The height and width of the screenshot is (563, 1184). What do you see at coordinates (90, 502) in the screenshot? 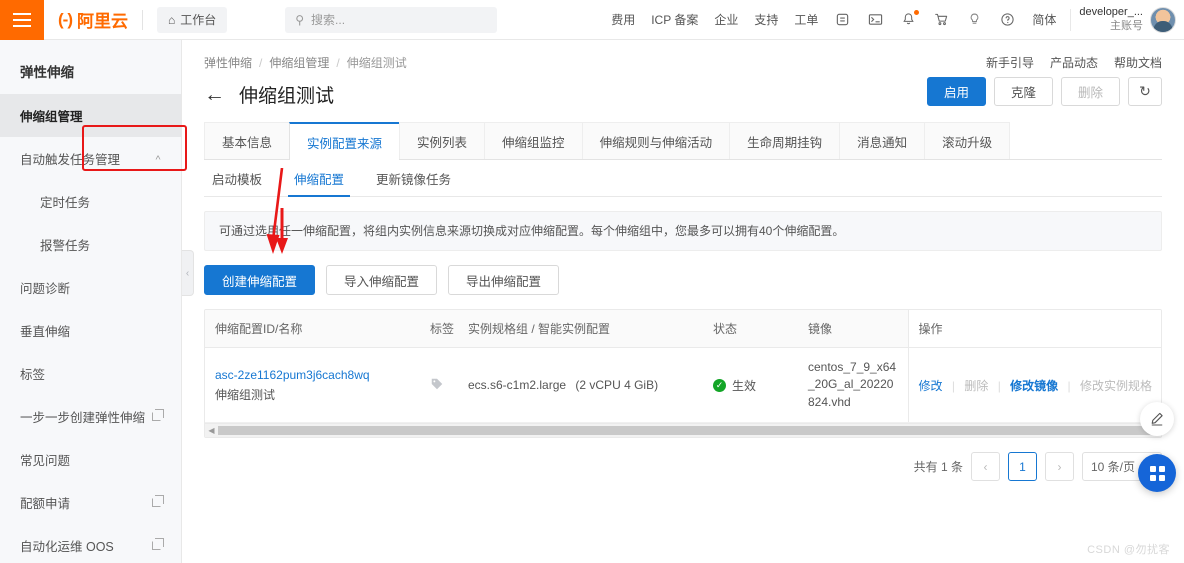
I see `sidebar-item-quota-application: 配额申请` at bounding box center [90, 502].